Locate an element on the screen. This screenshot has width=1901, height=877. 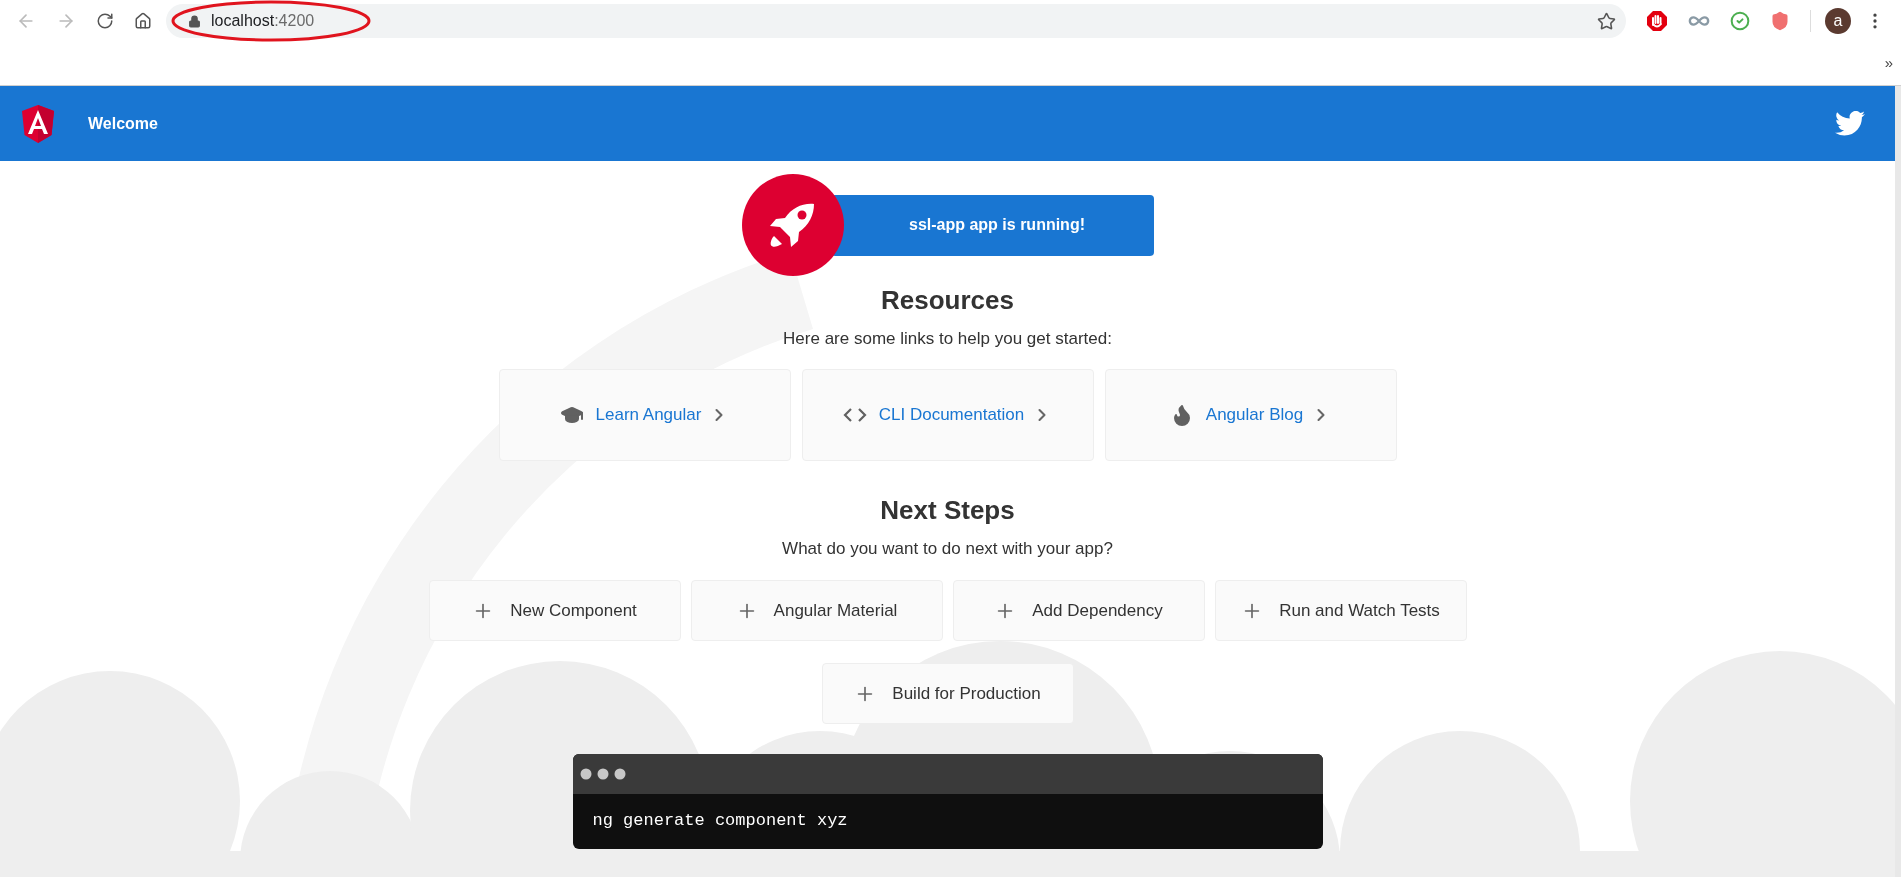
shield-logo-icon is located at coordinates (38, 123).